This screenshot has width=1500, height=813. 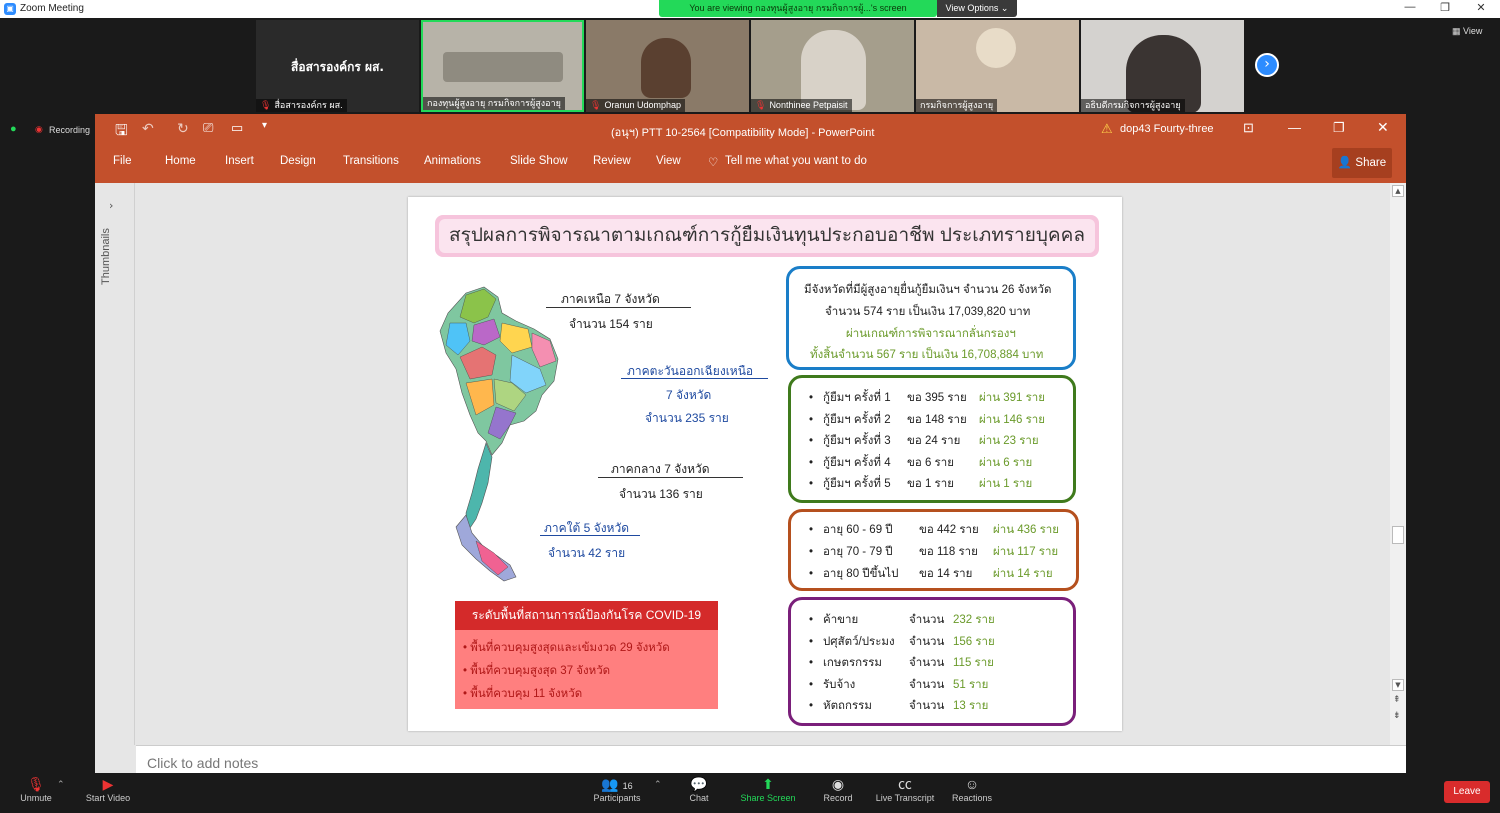 I want to click on tab-slide-show: Slide Show, so click(x=539, y=161).